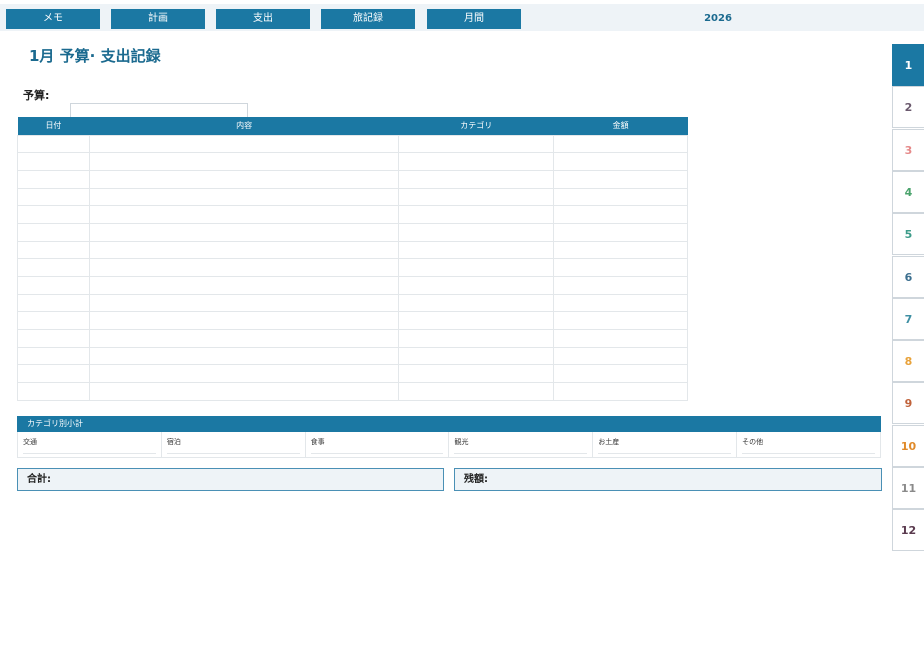 The width and height of the screenshot is (924, 660). What do you see at coordinates (53, 19) in the screenshot?
I see `tab-memo: メモ` at bounding box center [53, 19].